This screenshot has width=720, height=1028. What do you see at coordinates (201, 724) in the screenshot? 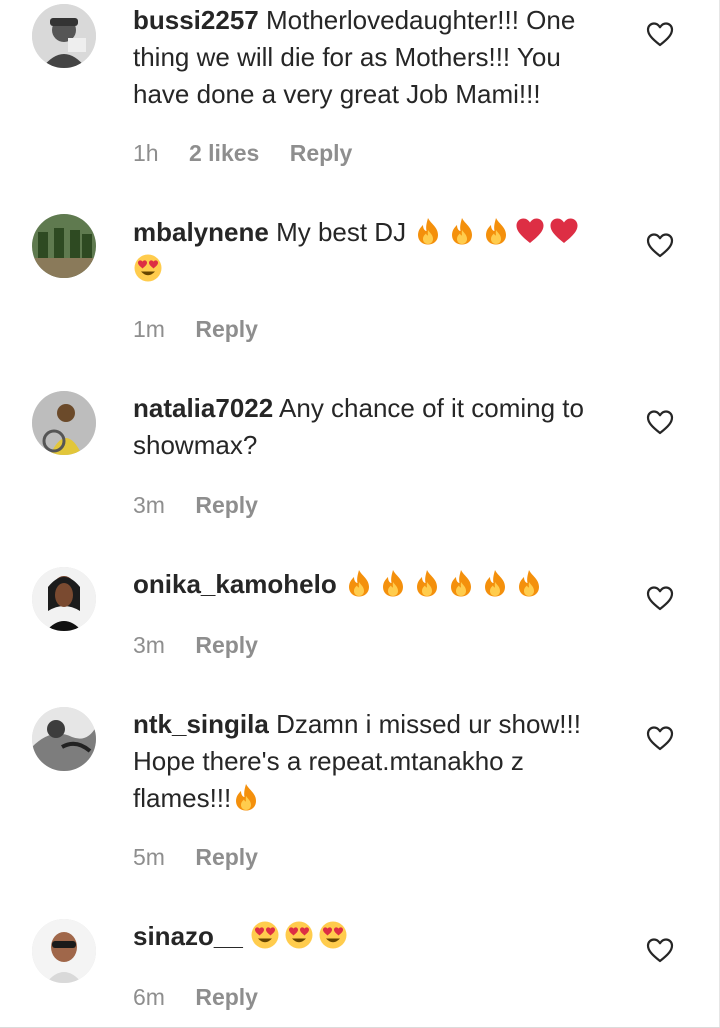
I see `comment-username: ntk_singila` at bounding box center [201, 724].